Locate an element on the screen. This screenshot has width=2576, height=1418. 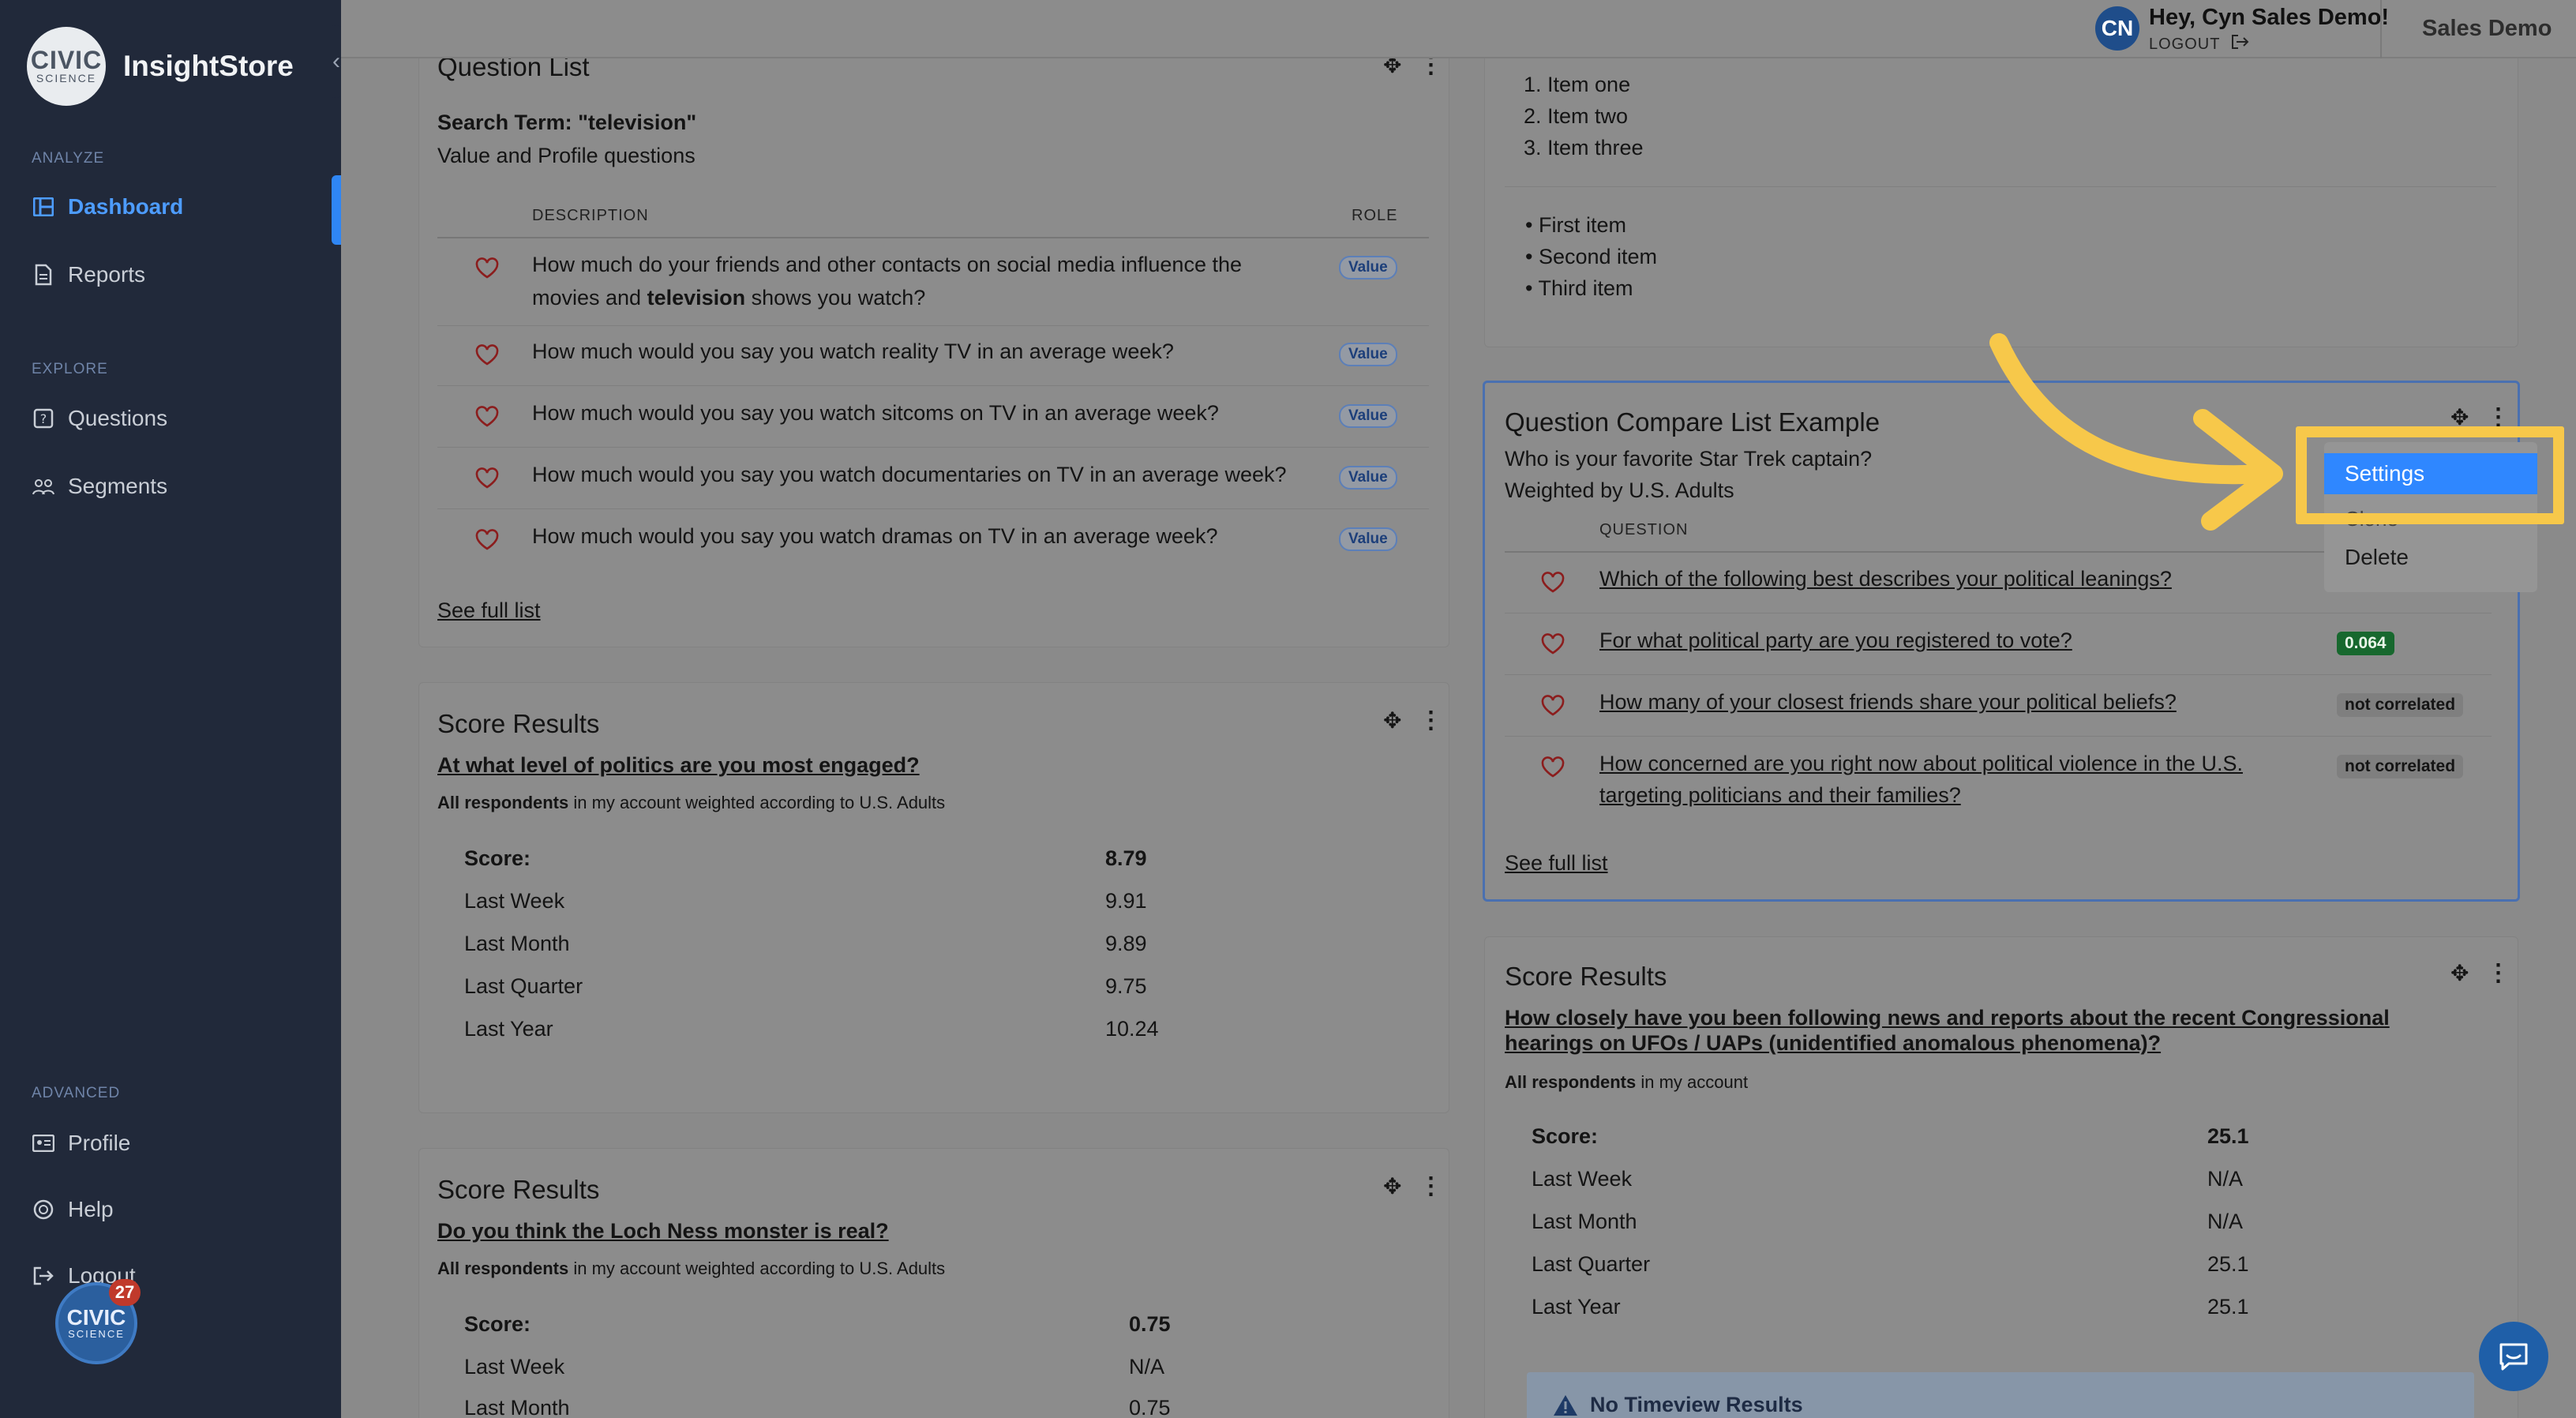
civic-science-logo: CIVIC SCIENCE is located at coordinates (66, 66).